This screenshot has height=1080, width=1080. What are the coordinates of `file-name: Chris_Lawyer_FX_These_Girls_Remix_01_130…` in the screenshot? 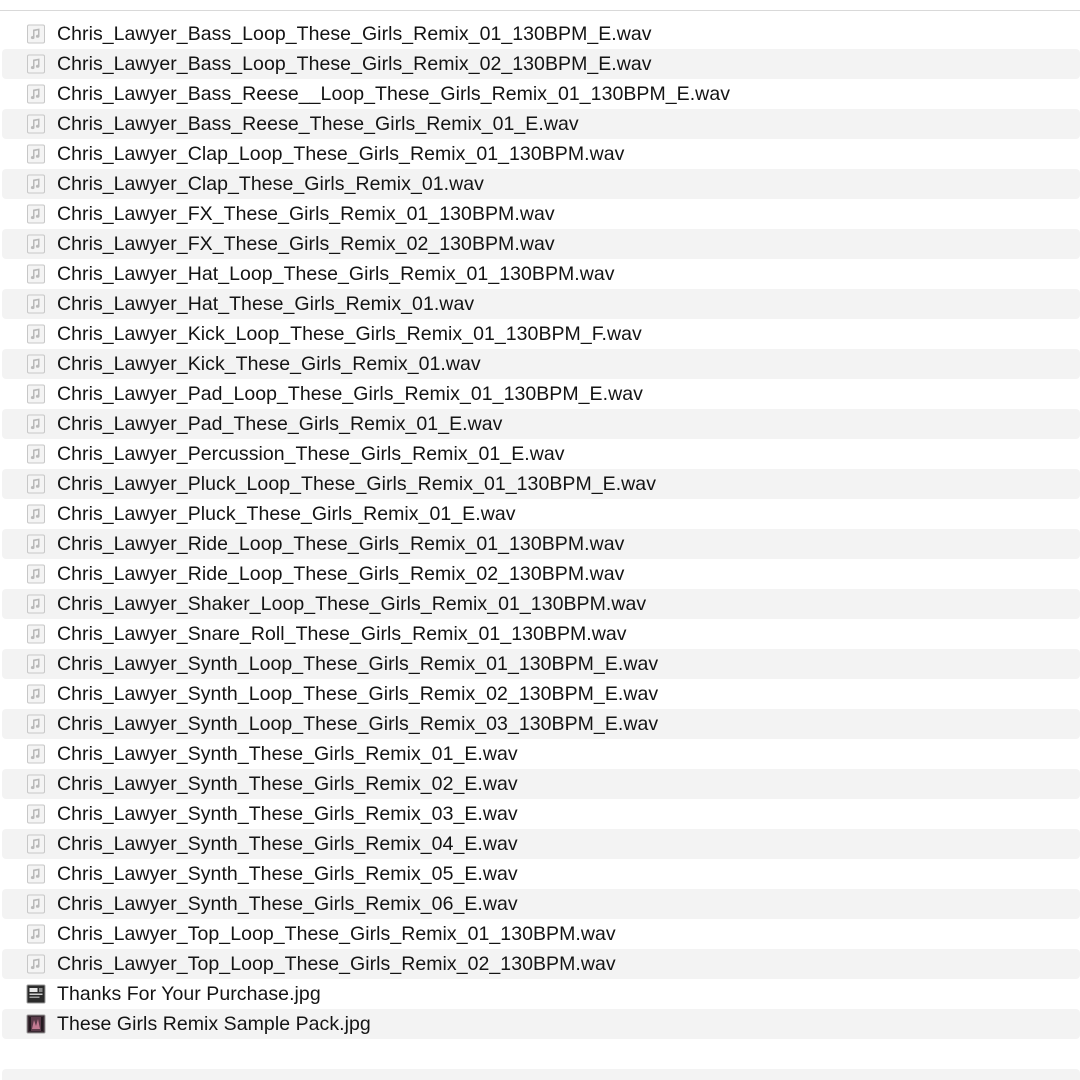 It's located at (306, 214).